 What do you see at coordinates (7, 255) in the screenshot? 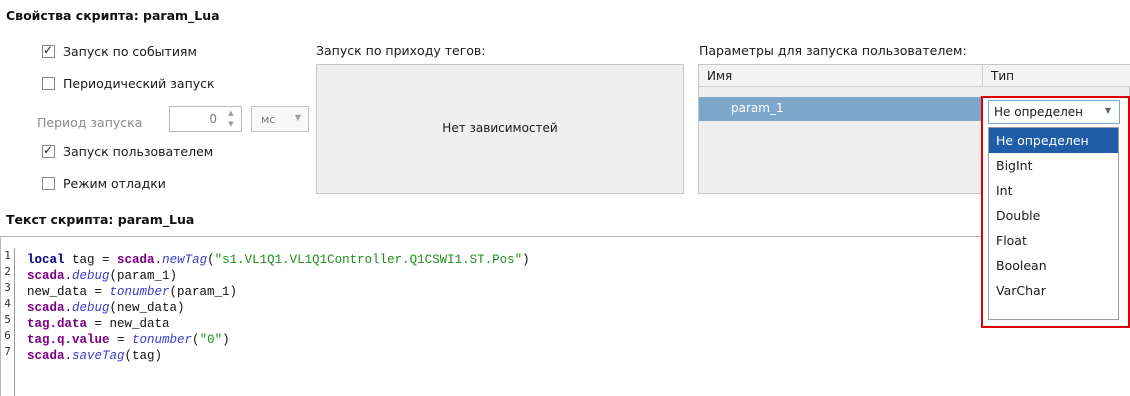
I see `line-number: 1` at bounding box center [7, 255].